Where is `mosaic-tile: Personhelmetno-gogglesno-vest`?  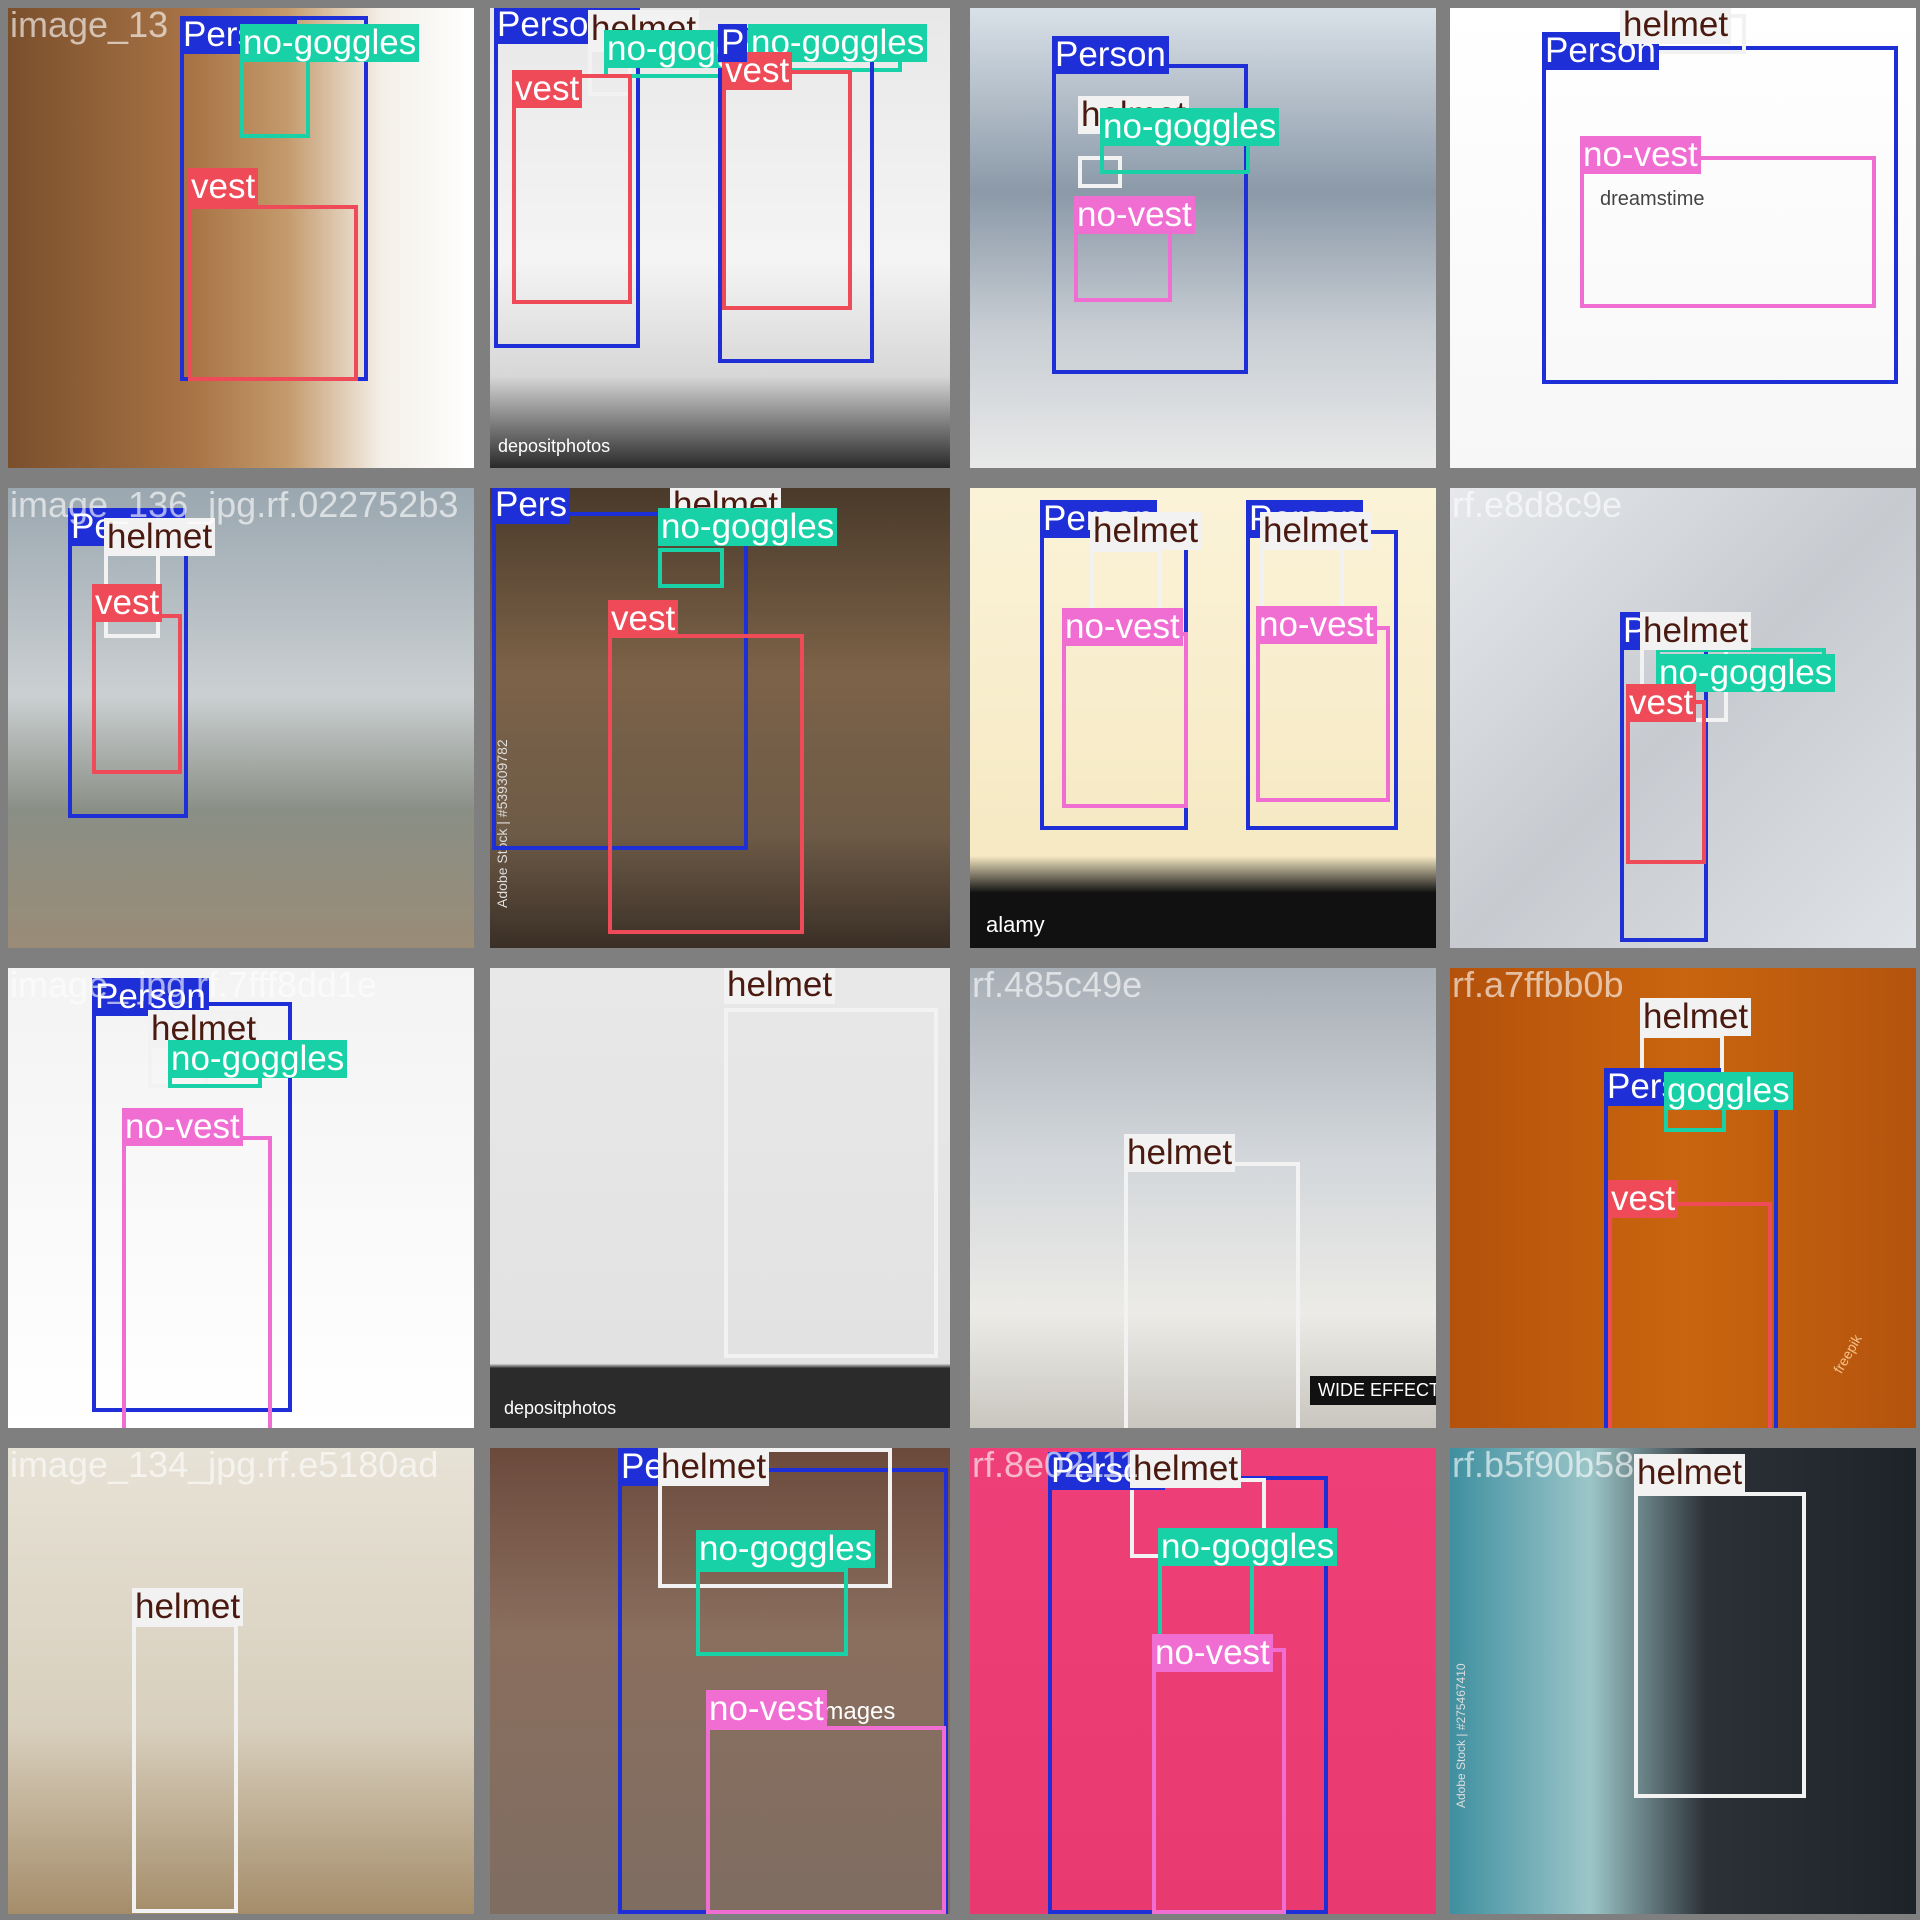
mosaic-tile: Personhelmetno-gogglesno-vest is located at coordinates (1203, 238).